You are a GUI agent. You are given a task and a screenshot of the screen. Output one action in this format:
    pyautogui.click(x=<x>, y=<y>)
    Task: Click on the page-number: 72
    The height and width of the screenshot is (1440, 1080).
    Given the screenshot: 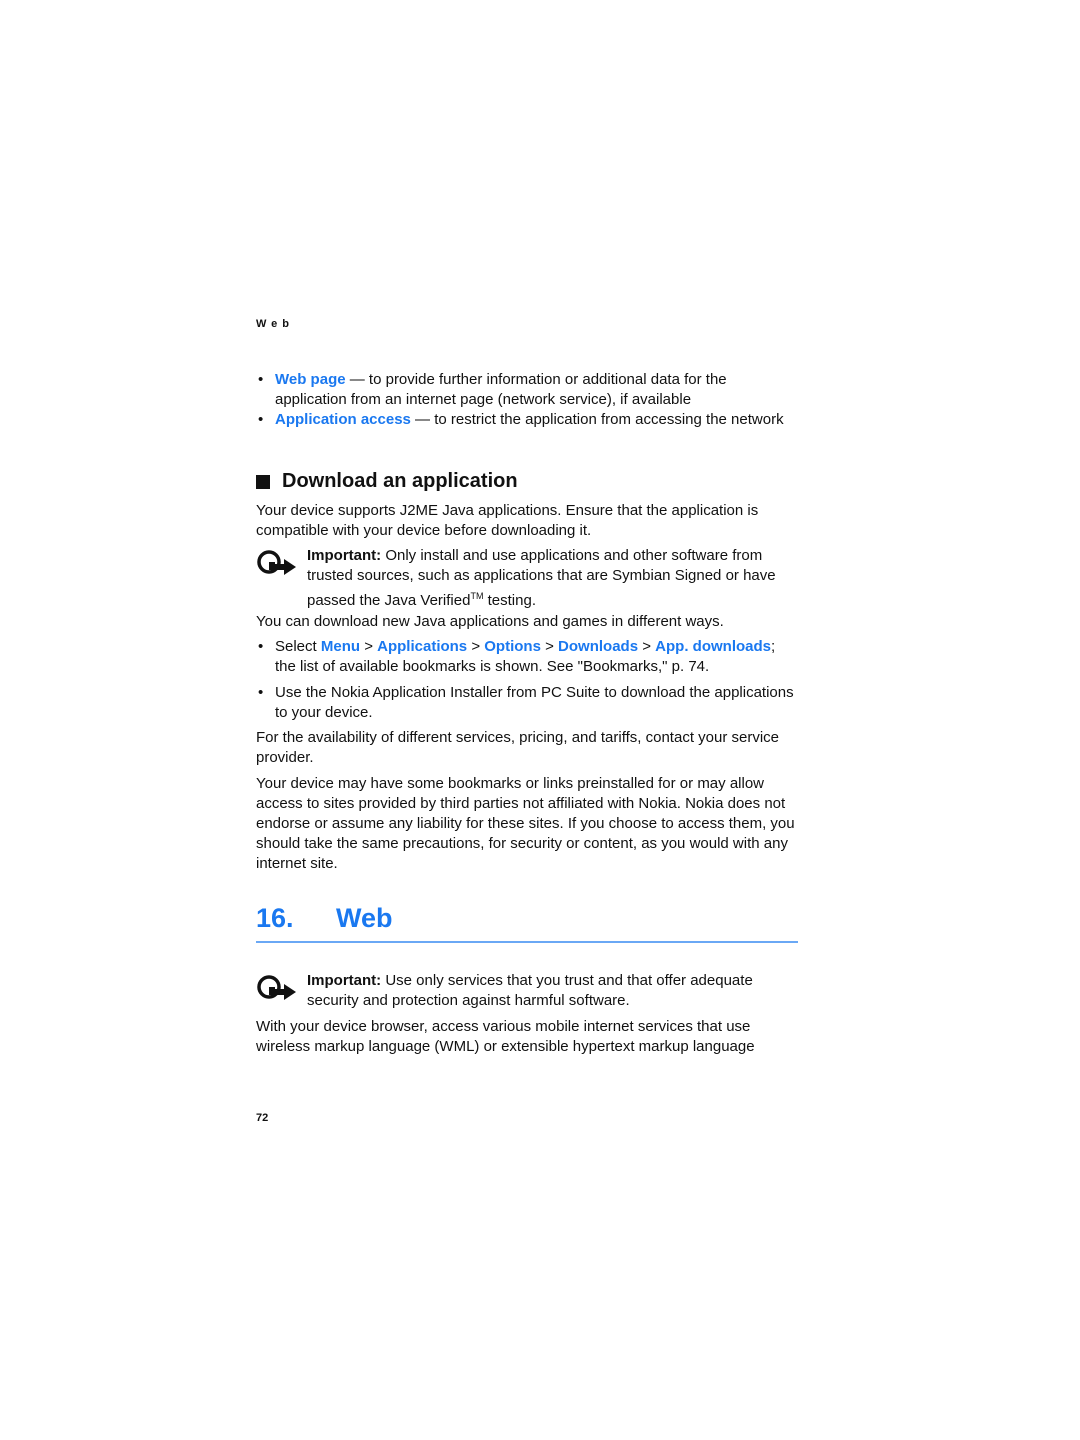 What is the action you would take?
    pyautogui.click(x=262, y=1118)
    